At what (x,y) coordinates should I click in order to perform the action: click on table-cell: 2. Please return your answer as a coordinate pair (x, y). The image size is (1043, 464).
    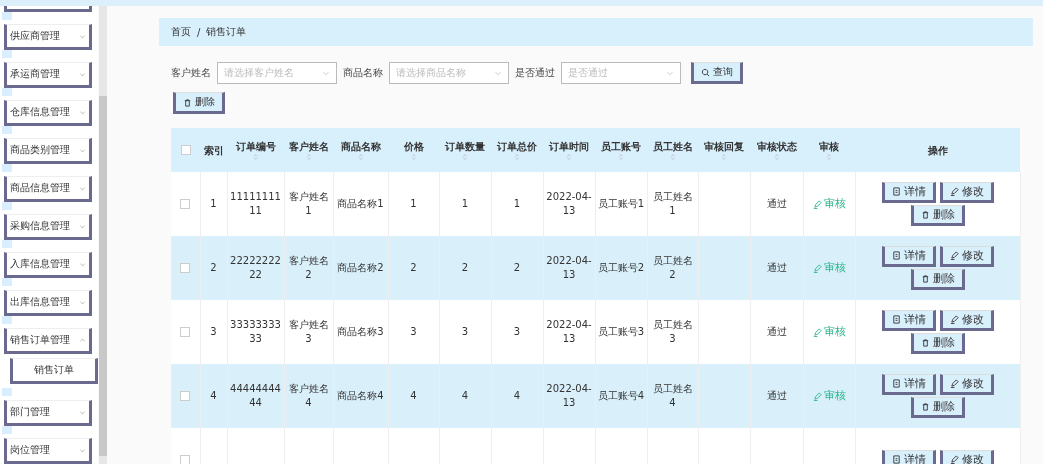
    Looking at the image, I should click on (413, 268).